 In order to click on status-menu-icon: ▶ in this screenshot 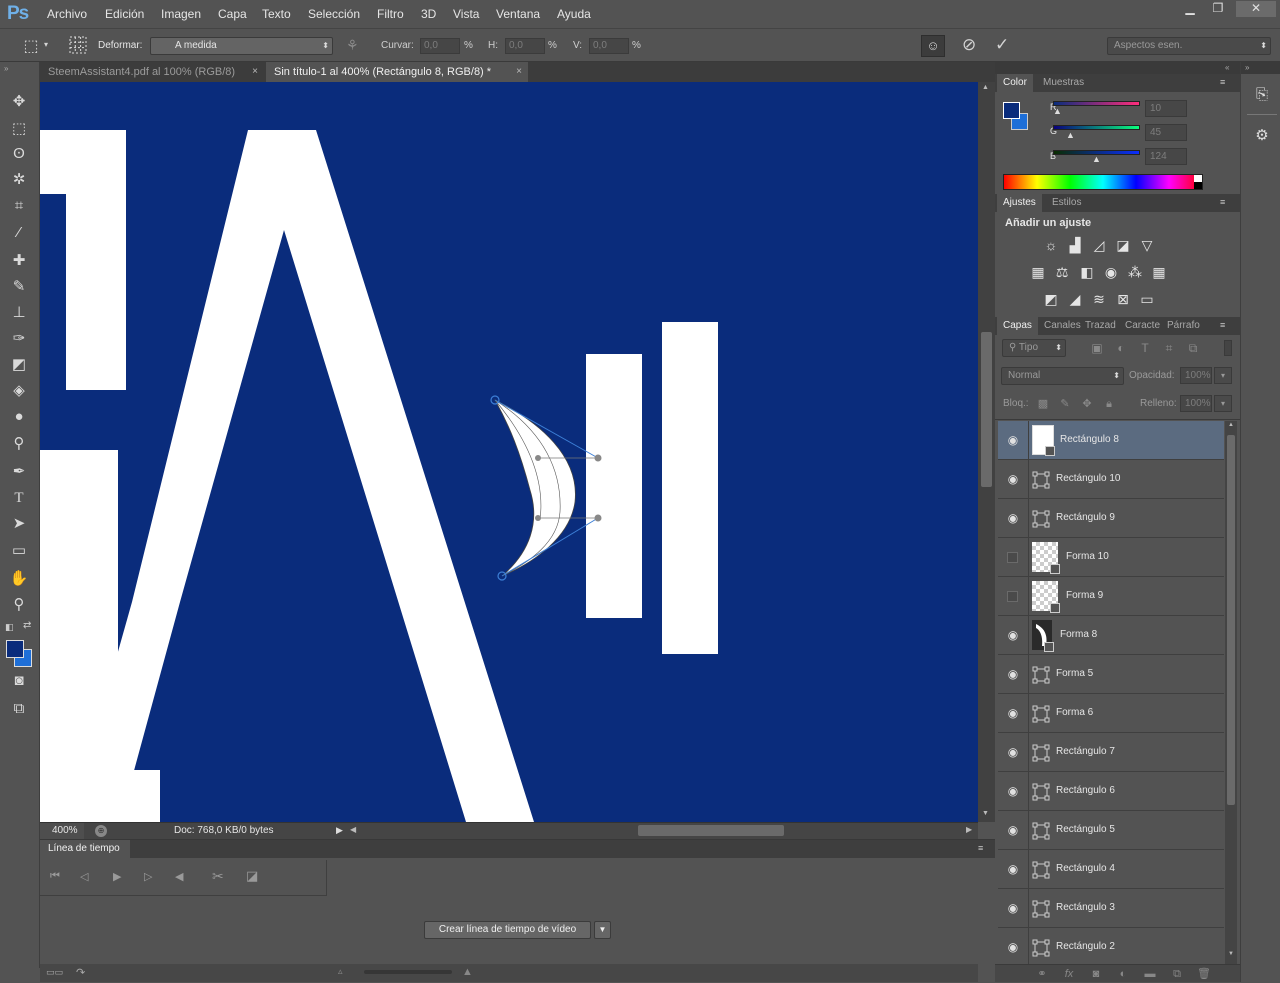, I will do `click(339, 830)`.